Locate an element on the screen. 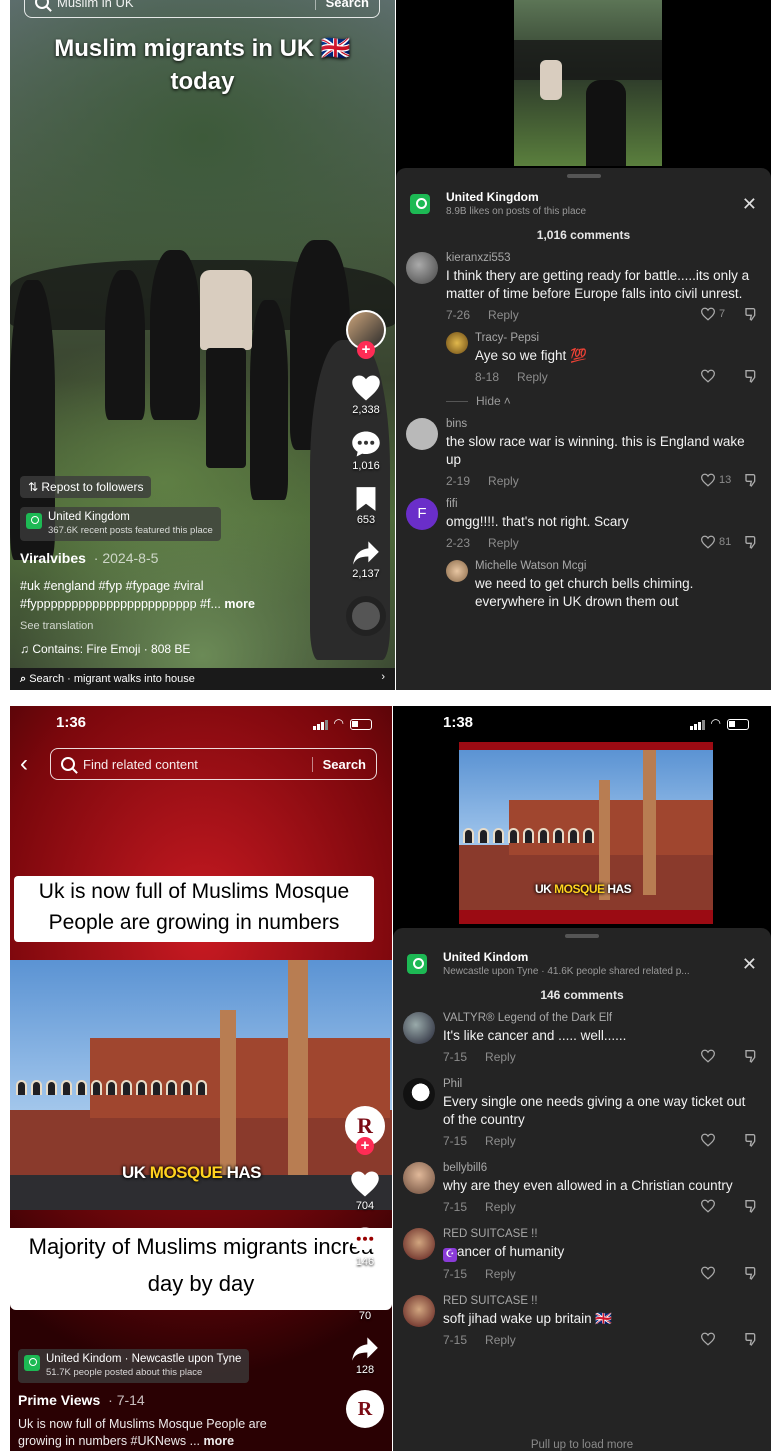 Image resolution: width=771 pixels, height=1451 pixels. battery-icon is located at coordinates (738, 724).